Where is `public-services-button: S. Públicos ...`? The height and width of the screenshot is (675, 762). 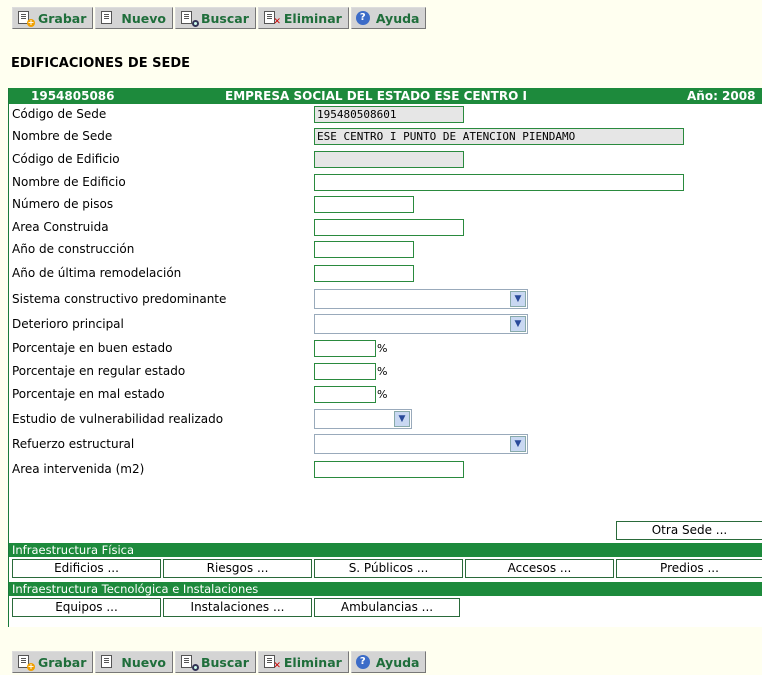
public-services-button: S. Públicos ... is located at coordinates (388, 568).